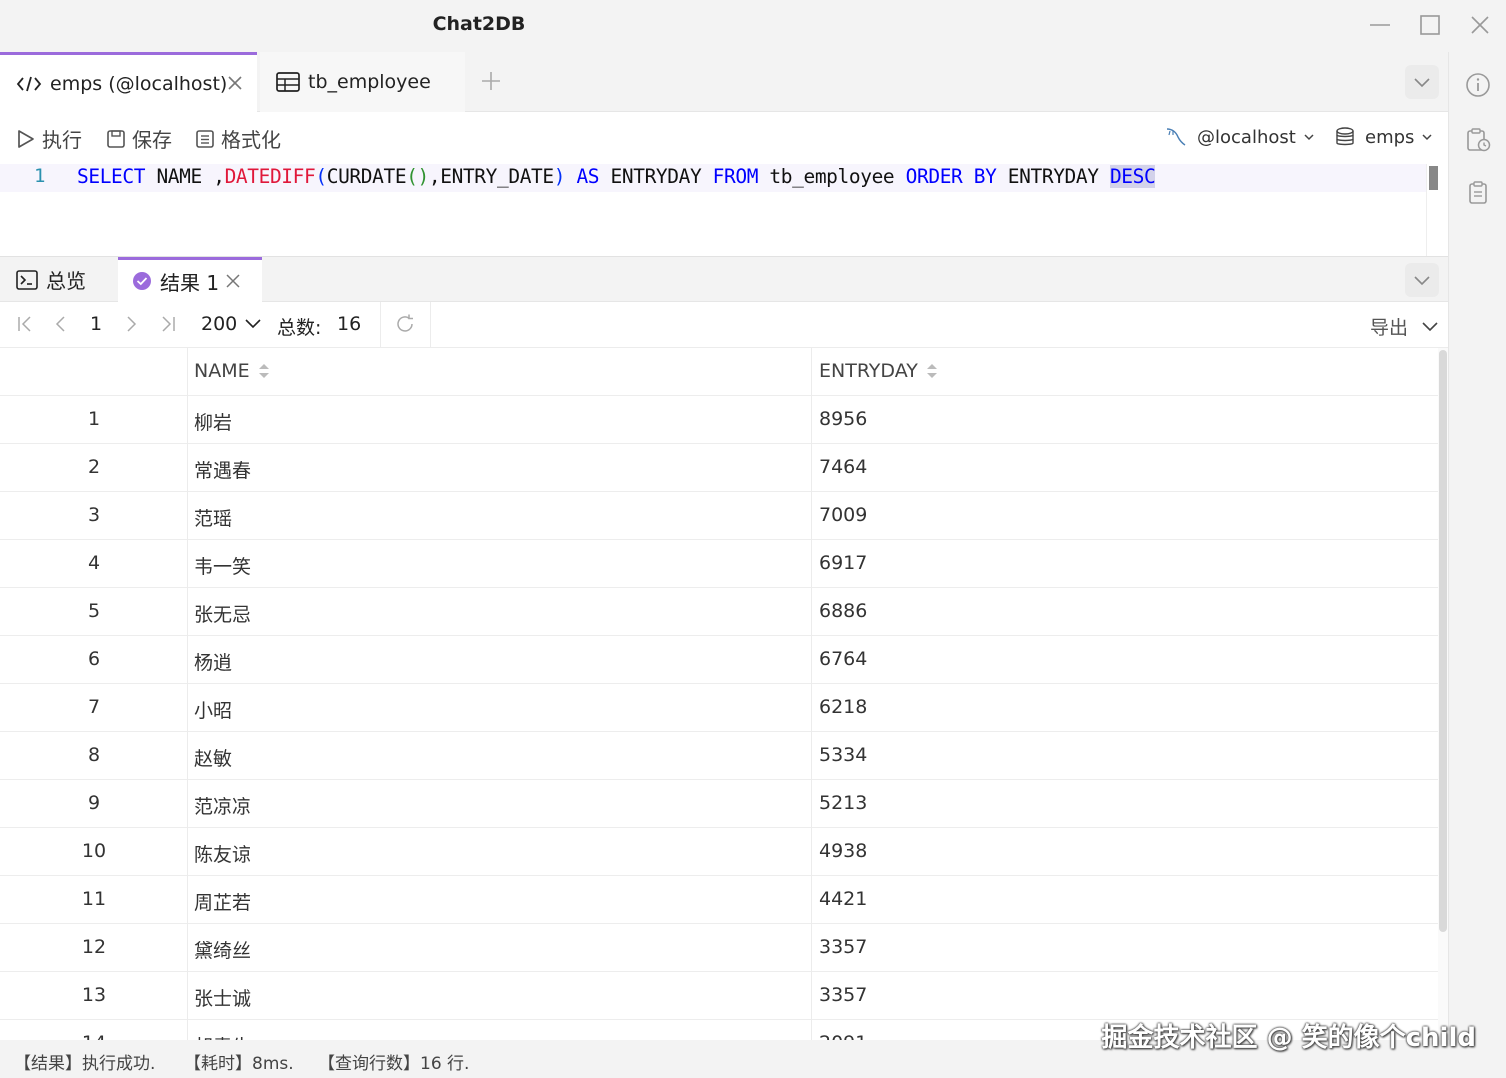 The height and width of the screenshot is (1078, 1506). Describe the element at coordinates (222, 565) in the screenshot. I see `cell-name: 韦一笑` at that location.